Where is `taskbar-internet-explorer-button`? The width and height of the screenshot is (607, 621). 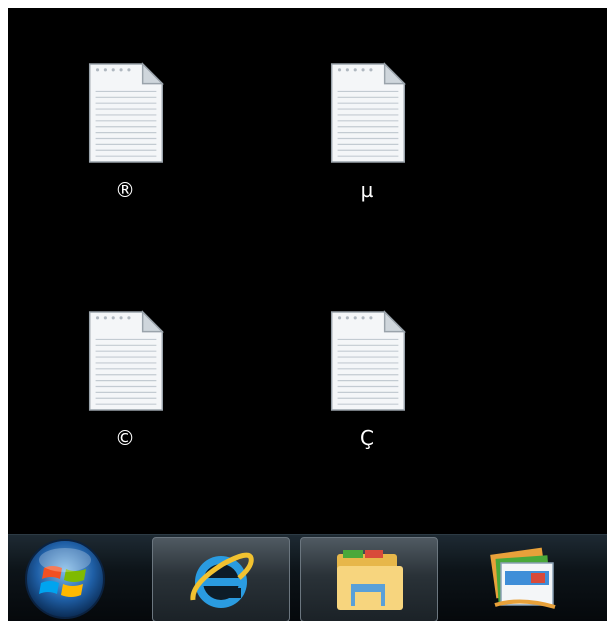
taskbar-internet-explorer-button is located at coordinates (221, 579).